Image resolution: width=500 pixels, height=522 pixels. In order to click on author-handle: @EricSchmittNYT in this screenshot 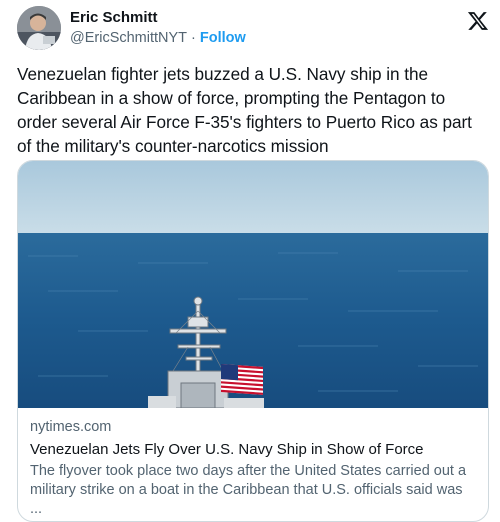, I will do `click(128, 38)`.